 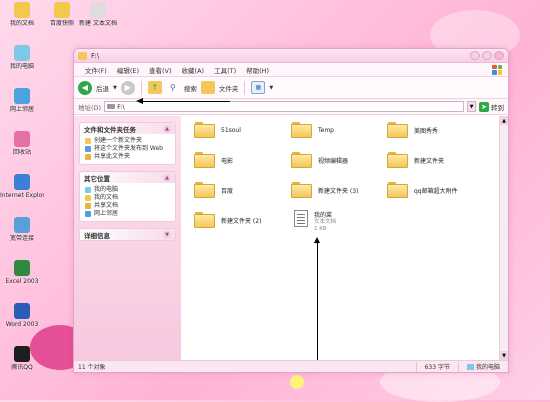 I want to click on folder-item: 美图秀秀, so click(x=434, y=130).